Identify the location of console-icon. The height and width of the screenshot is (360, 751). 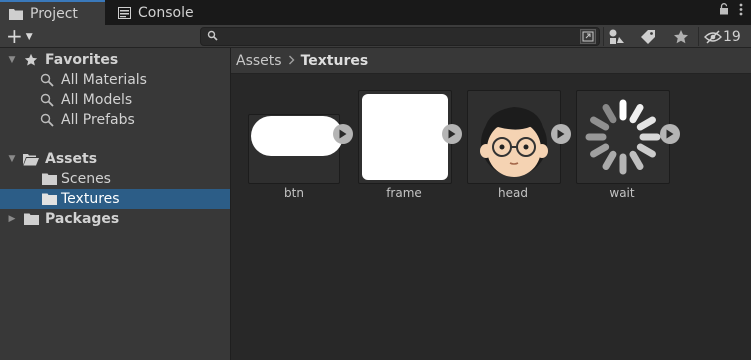
(124, 13).